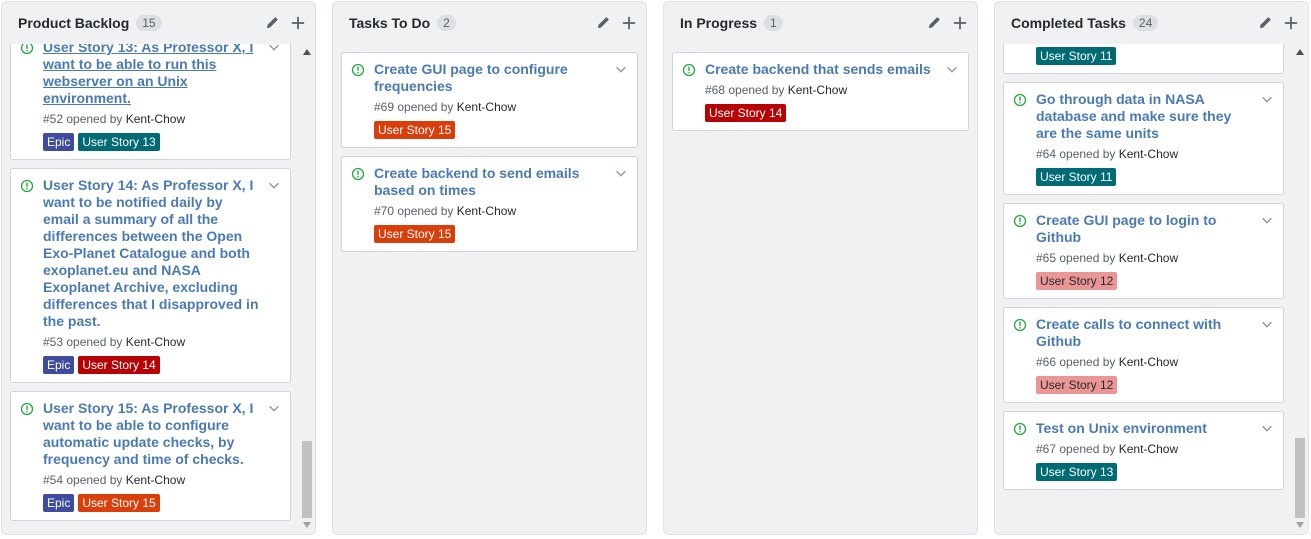  I want to click on issue-title-link: Create GUI page to login to Github, so click(1144, 229).